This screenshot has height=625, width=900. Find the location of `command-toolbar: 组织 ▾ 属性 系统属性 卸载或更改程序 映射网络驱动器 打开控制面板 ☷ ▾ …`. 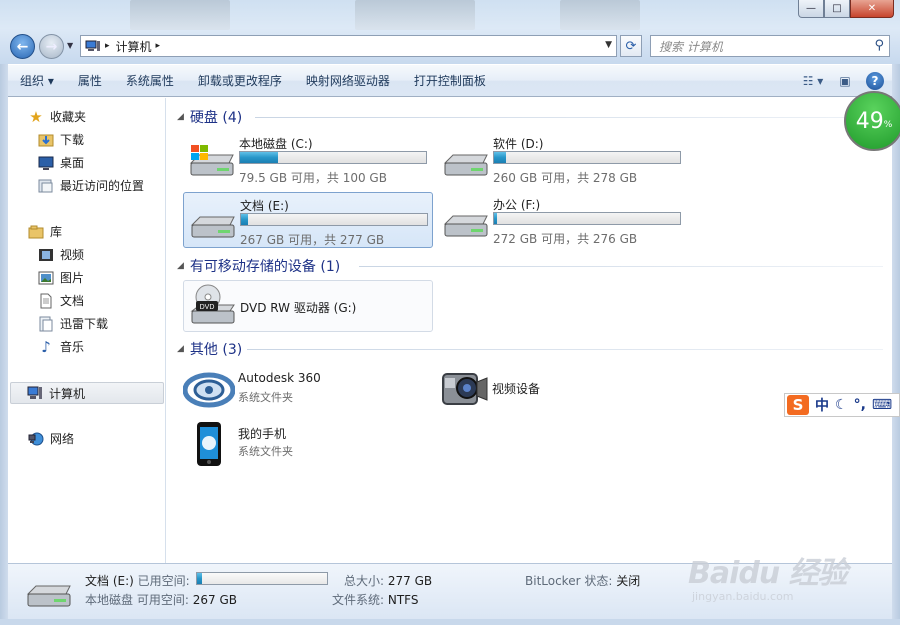

command-toolbar: 组织 ▾ 属性 系统属性 卸载或更改程序 映射网络驱动器 打开控制面板 ☷ ▾ … is located at coordinates (450, 80).